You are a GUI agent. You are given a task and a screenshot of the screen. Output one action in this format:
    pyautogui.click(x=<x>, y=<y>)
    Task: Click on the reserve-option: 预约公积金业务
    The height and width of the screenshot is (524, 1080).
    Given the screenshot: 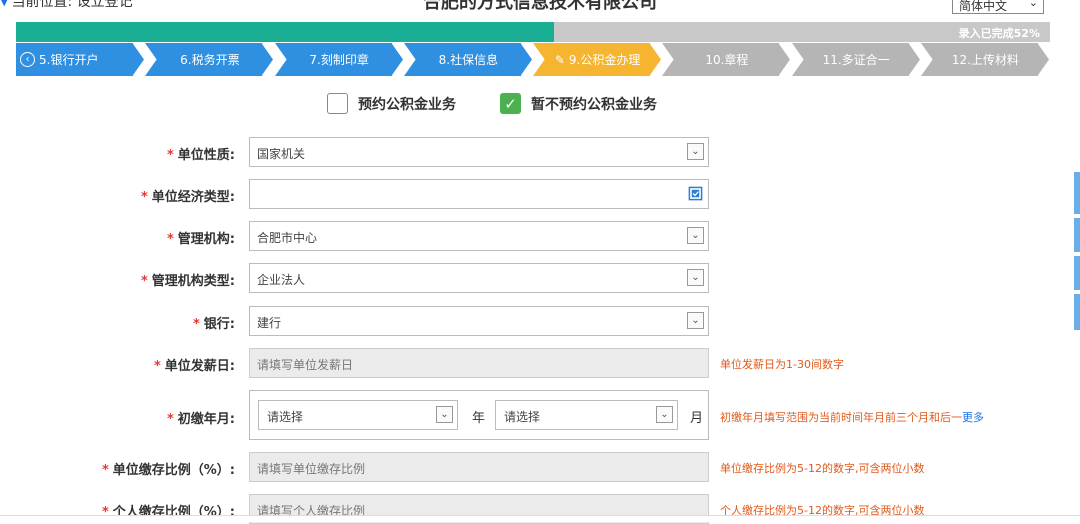 What is the action you would take?
    pyautogui.click(x=391, y=103)
    